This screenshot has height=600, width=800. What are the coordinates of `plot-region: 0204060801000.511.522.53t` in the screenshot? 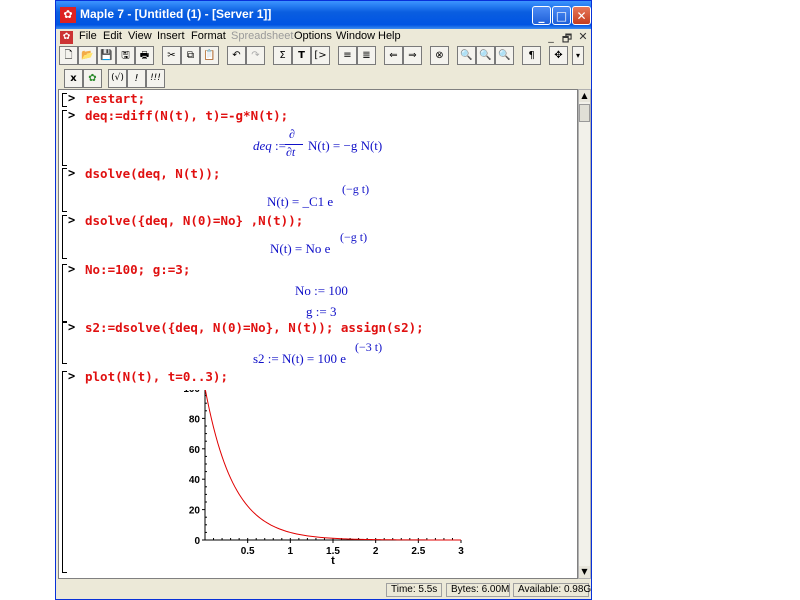 It's located at (319, 480).